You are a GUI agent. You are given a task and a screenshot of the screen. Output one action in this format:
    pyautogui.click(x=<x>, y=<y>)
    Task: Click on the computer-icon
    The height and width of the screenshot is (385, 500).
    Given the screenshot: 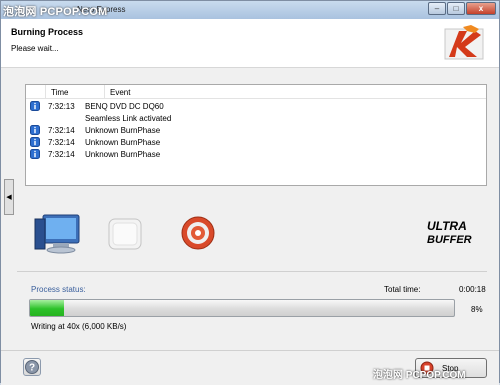 What is the action you would take?
    pyautogui.click(x=57, y=234)
    